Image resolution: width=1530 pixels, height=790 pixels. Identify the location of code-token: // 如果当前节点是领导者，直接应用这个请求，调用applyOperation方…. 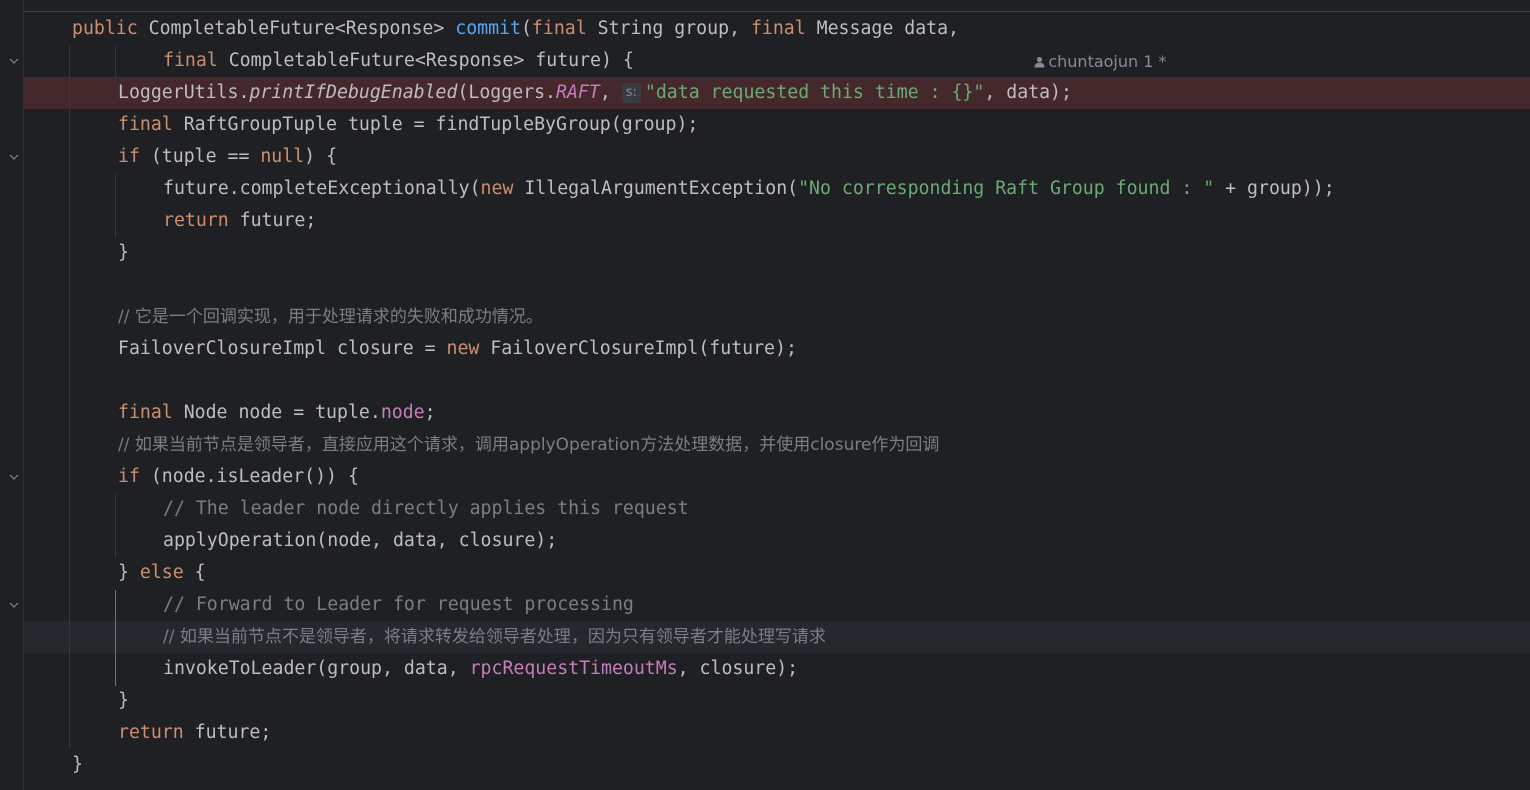
(529, 445).